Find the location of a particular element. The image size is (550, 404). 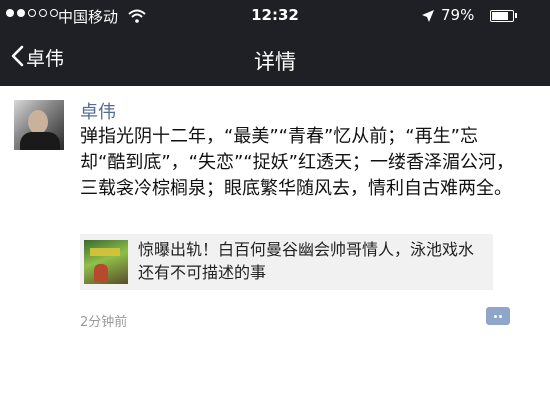

battery-icon is located at coordinates (502, 16).